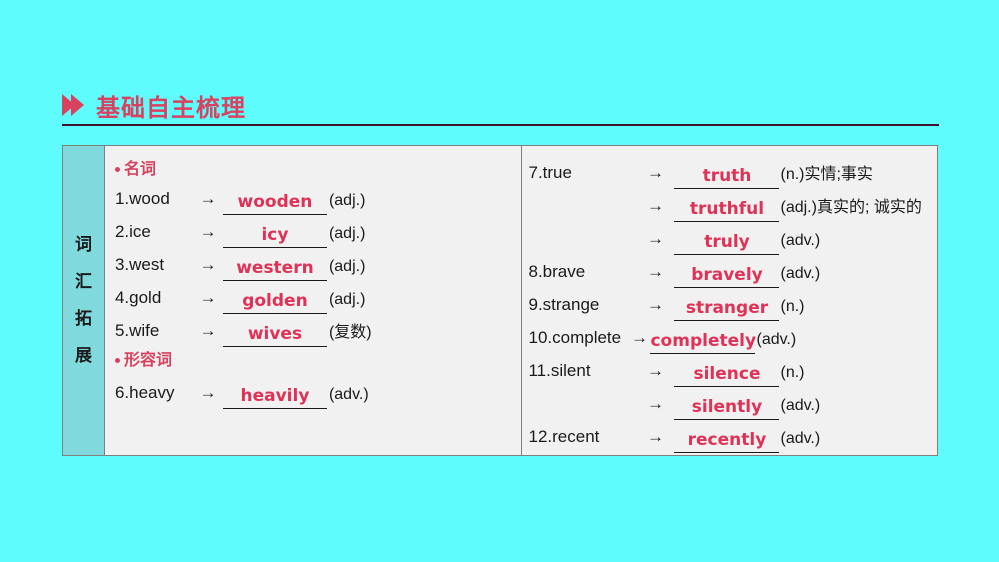  I want to click on table-row: 5.wife → wives (复数), so click(318, 330).